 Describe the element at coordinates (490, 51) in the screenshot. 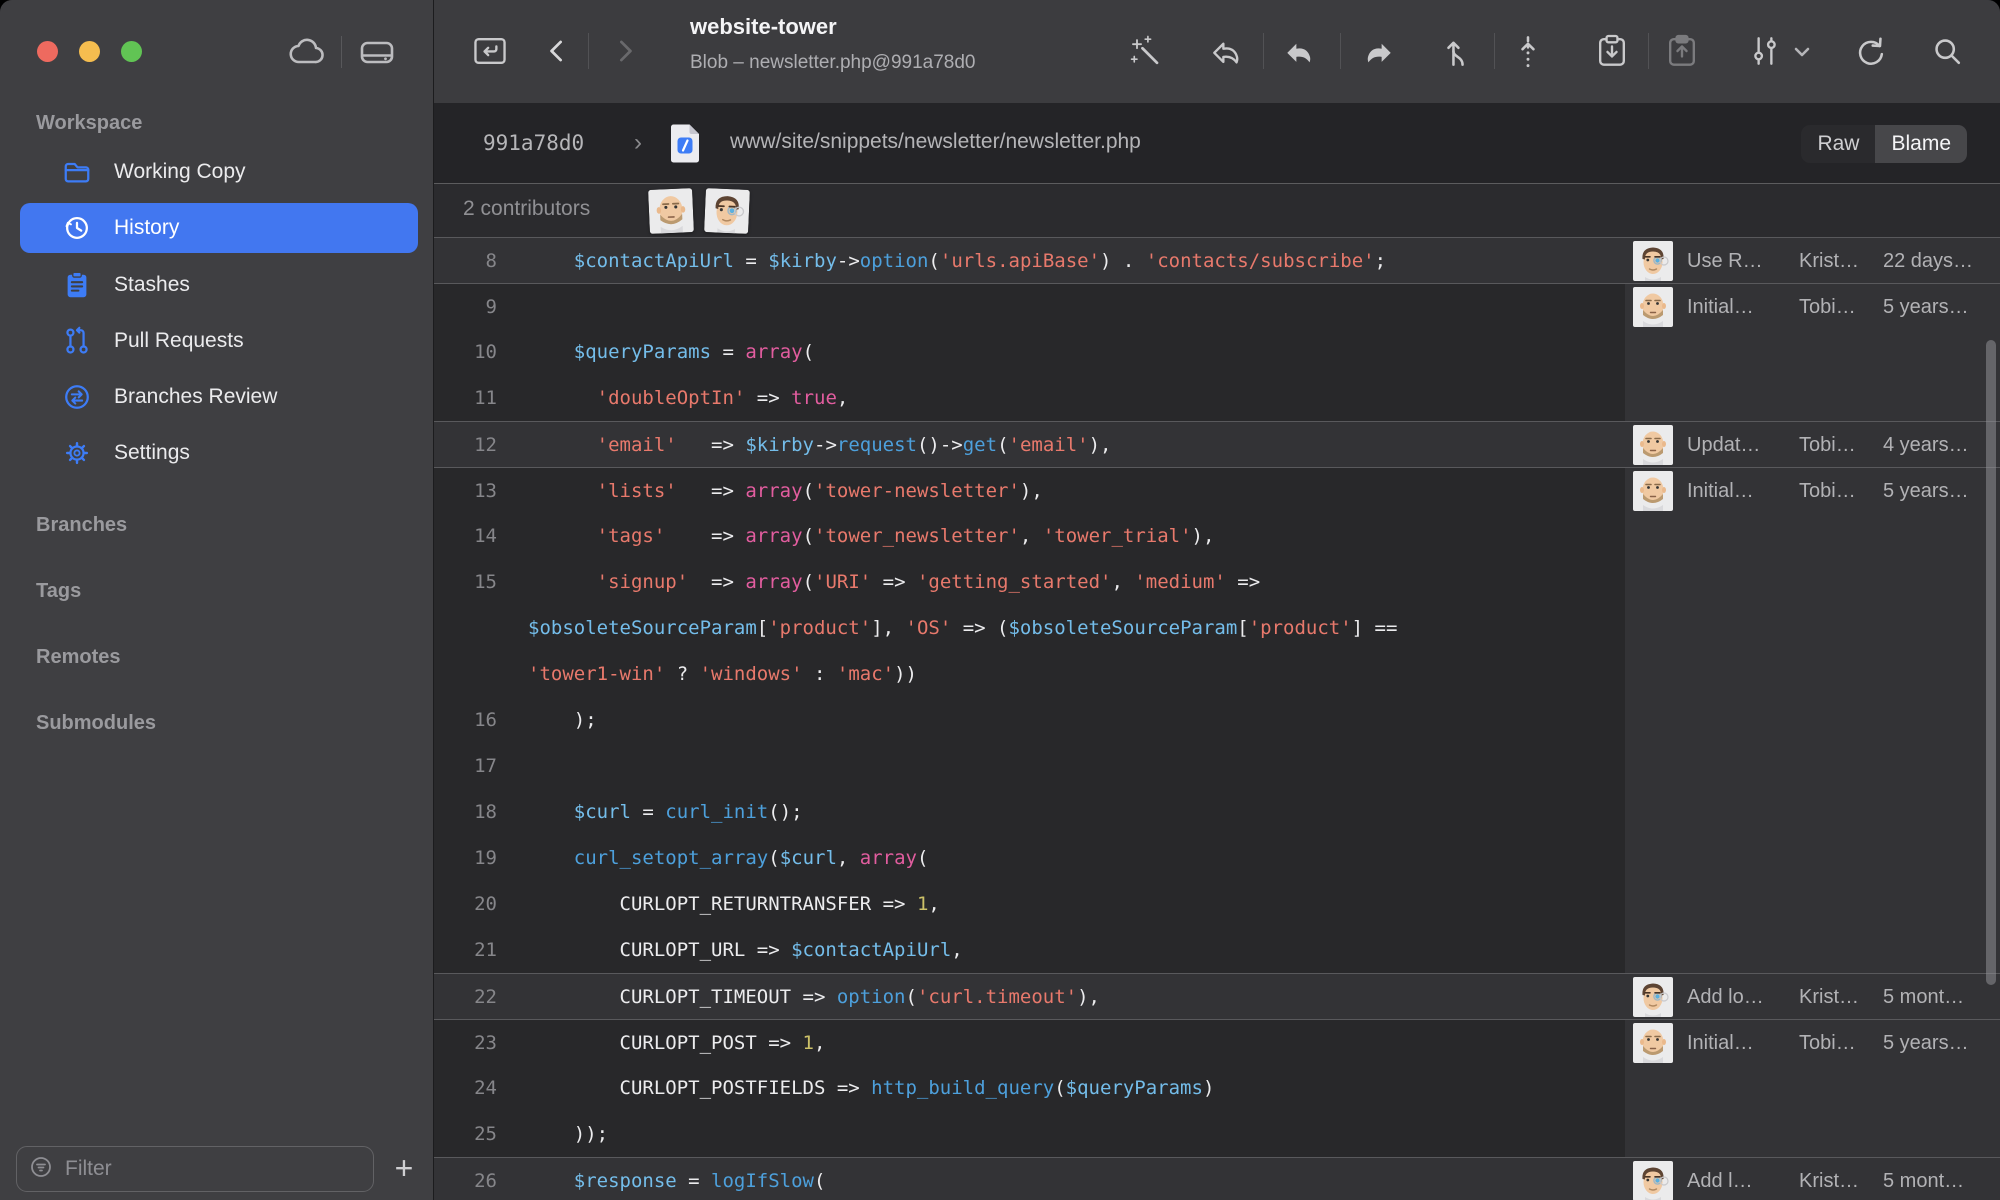

I see `open-in-working-copy-icon` at that location.